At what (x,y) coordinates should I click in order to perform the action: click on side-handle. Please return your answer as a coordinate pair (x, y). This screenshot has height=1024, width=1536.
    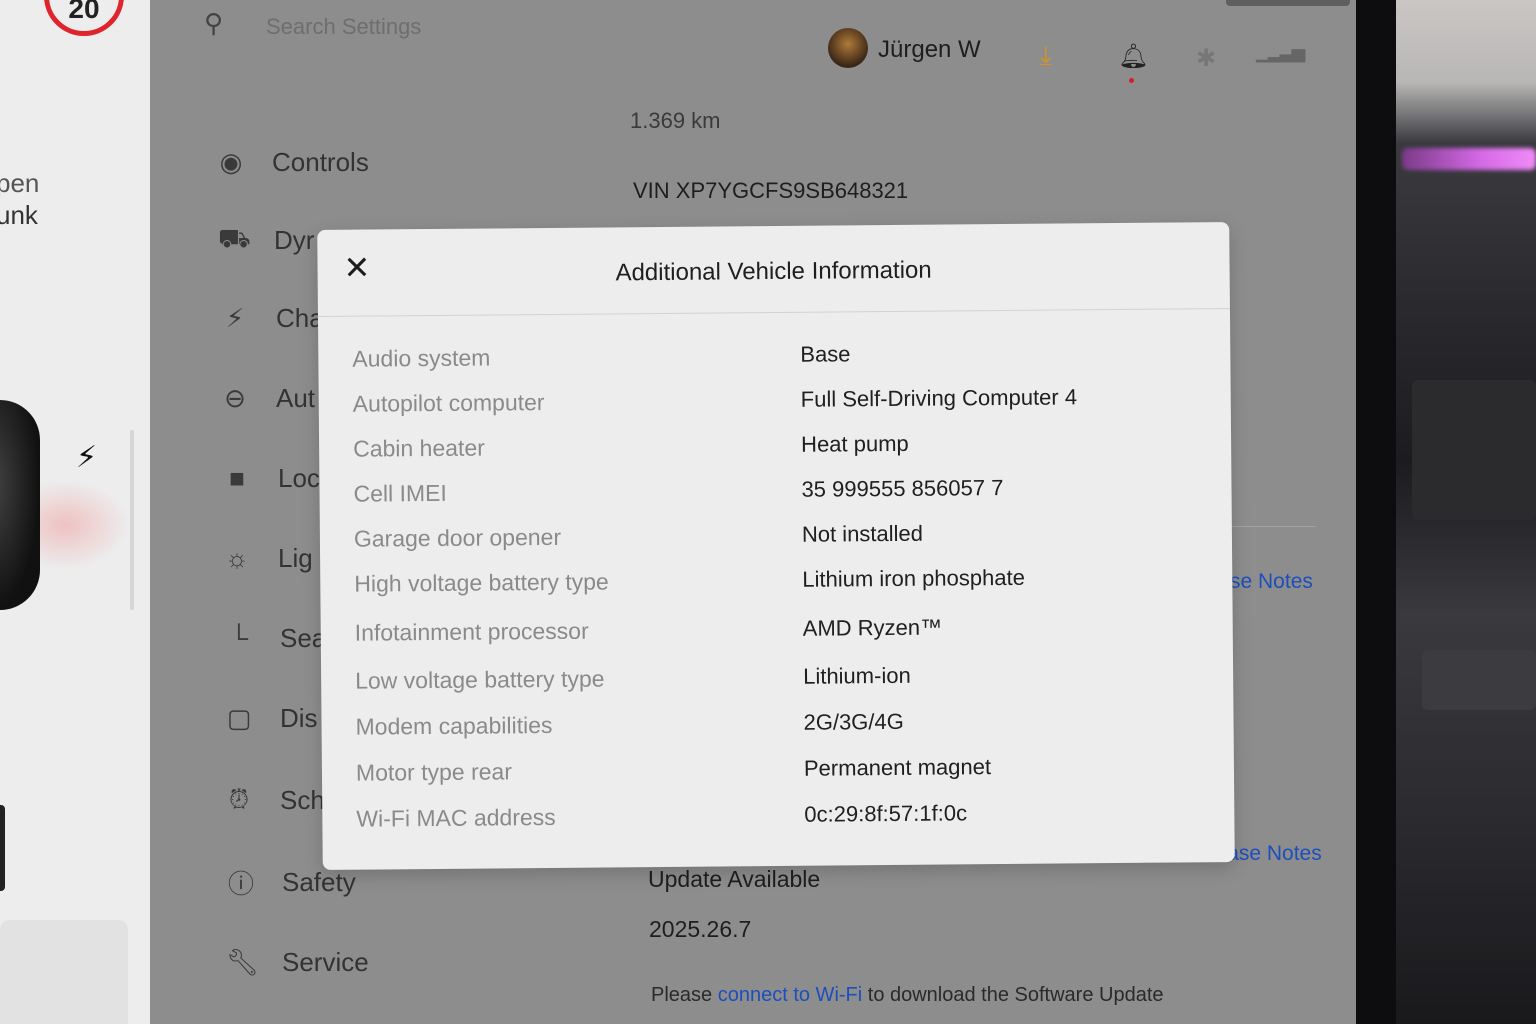
    Looking at the image, I should click on (2, 848).